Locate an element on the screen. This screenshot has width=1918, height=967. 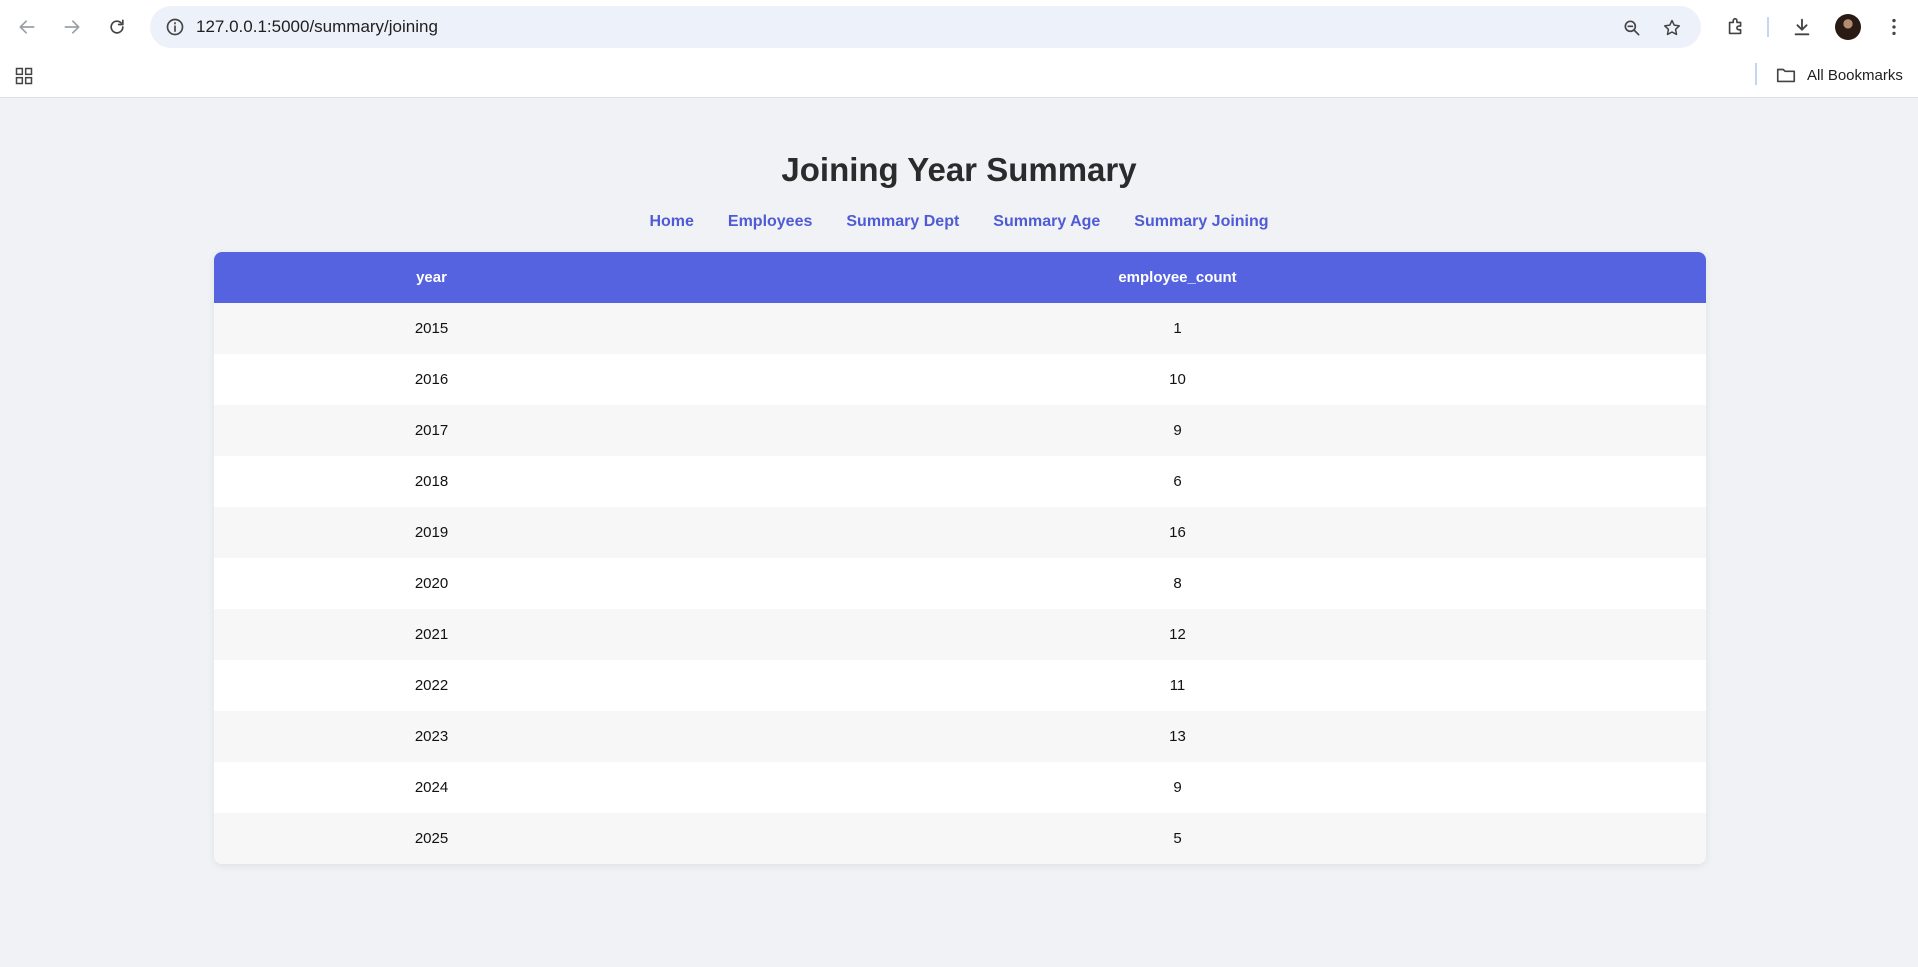
profile-avatar is located at coordinates (1848, 27).